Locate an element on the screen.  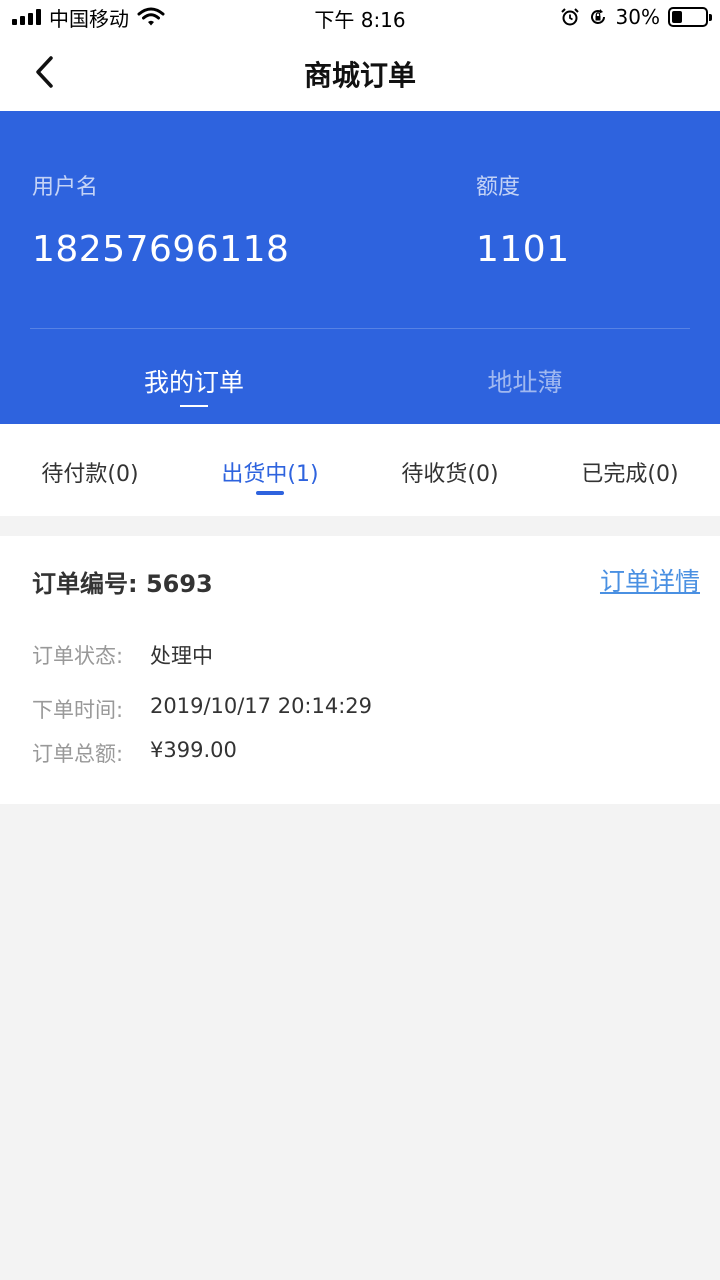
tab-my-orders: 我的订单 is located at coordinates (194, 381).